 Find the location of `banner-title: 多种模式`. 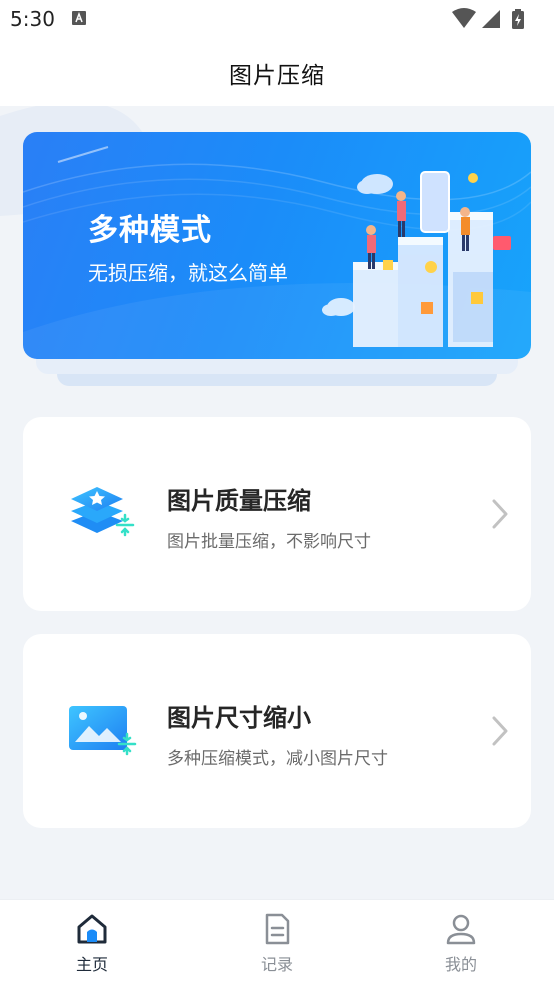

banner-title: 多种模式 is located at coordinates (150, 230).